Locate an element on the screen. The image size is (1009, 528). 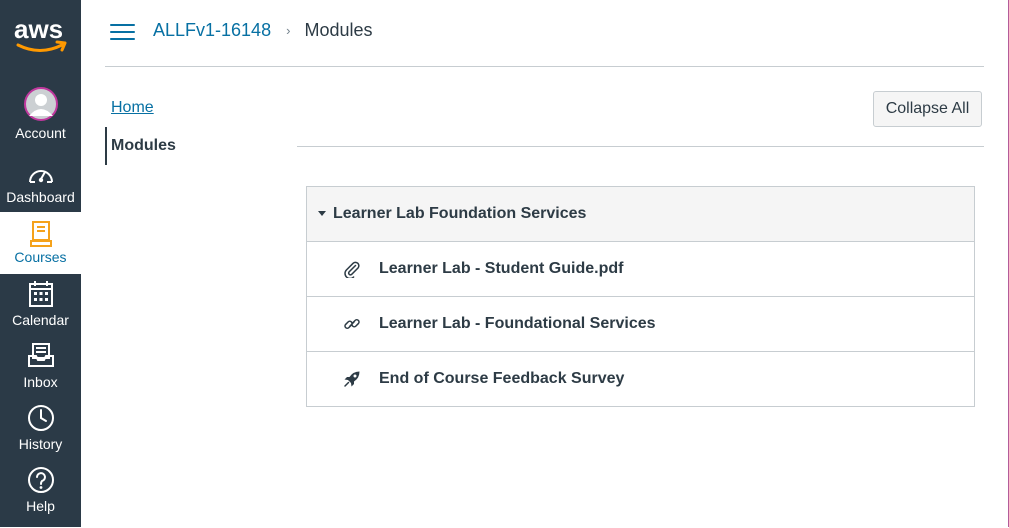
module-item: Learner Lab - Student Guide.pdf is located at coordinates (640, 269).